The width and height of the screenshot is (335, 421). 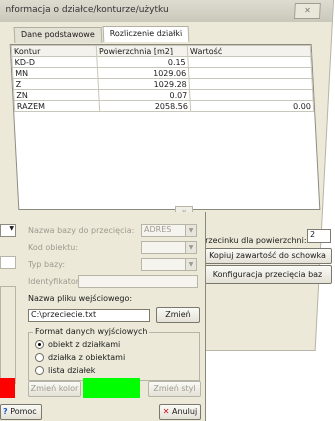 What do you see at coordinates (169, 247) in the screenshot?
I see `object-code-dropdown: ▼` at bounding box center [169, 247].